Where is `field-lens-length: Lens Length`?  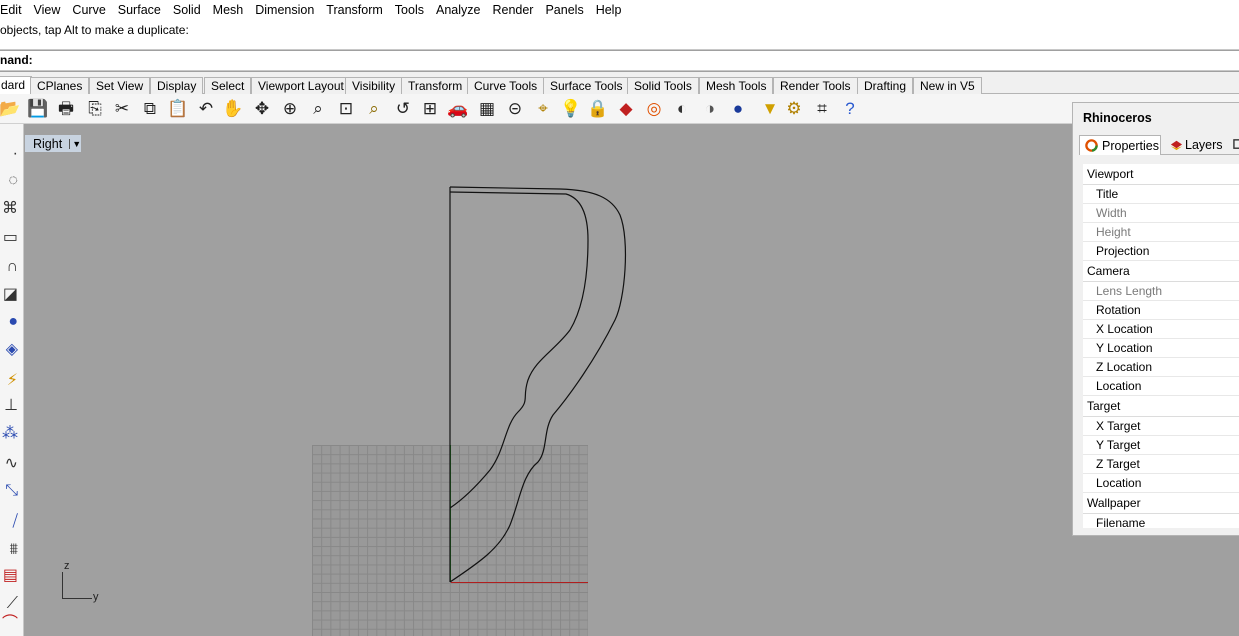 field-lens-length: Lens Length is located at coordinates (1161, 291).